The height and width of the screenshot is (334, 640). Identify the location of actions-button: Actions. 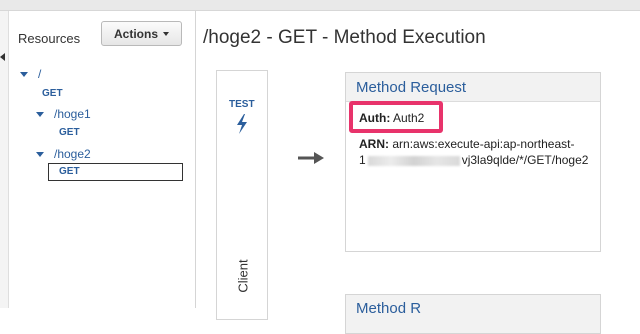
(141, 33).